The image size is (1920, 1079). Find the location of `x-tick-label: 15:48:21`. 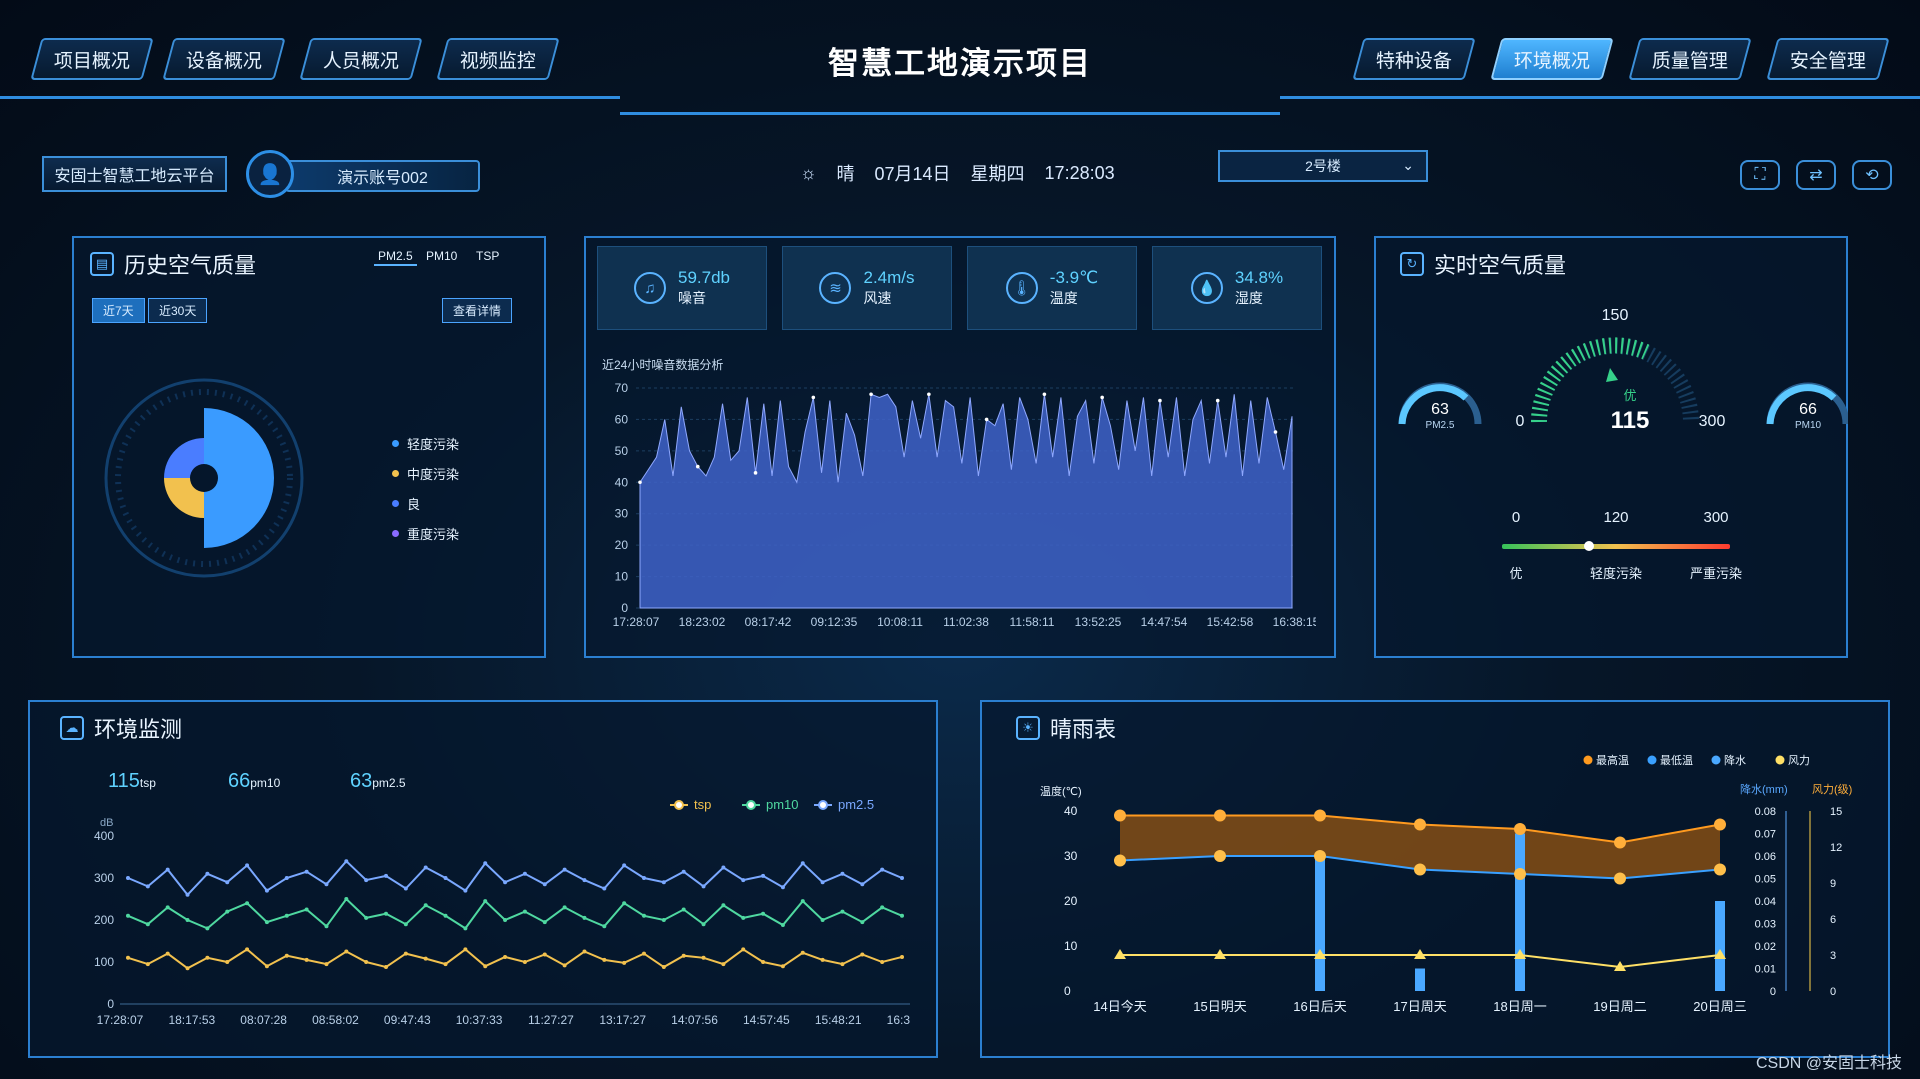

x-tick-label: 15:48:21 is located at coordinates (838, 1020).